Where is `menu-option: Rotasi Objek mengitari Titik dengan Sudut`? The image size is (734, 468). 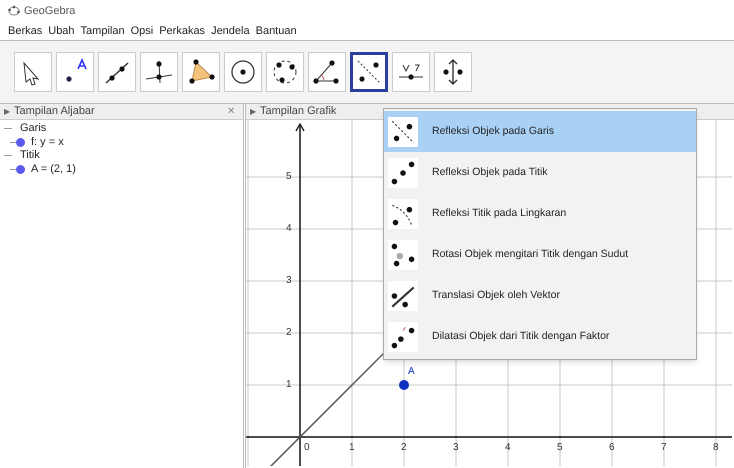 menu-option: Rotasi Objek mengitari Titik dengan Sudut is located at coordinates (540, 254).